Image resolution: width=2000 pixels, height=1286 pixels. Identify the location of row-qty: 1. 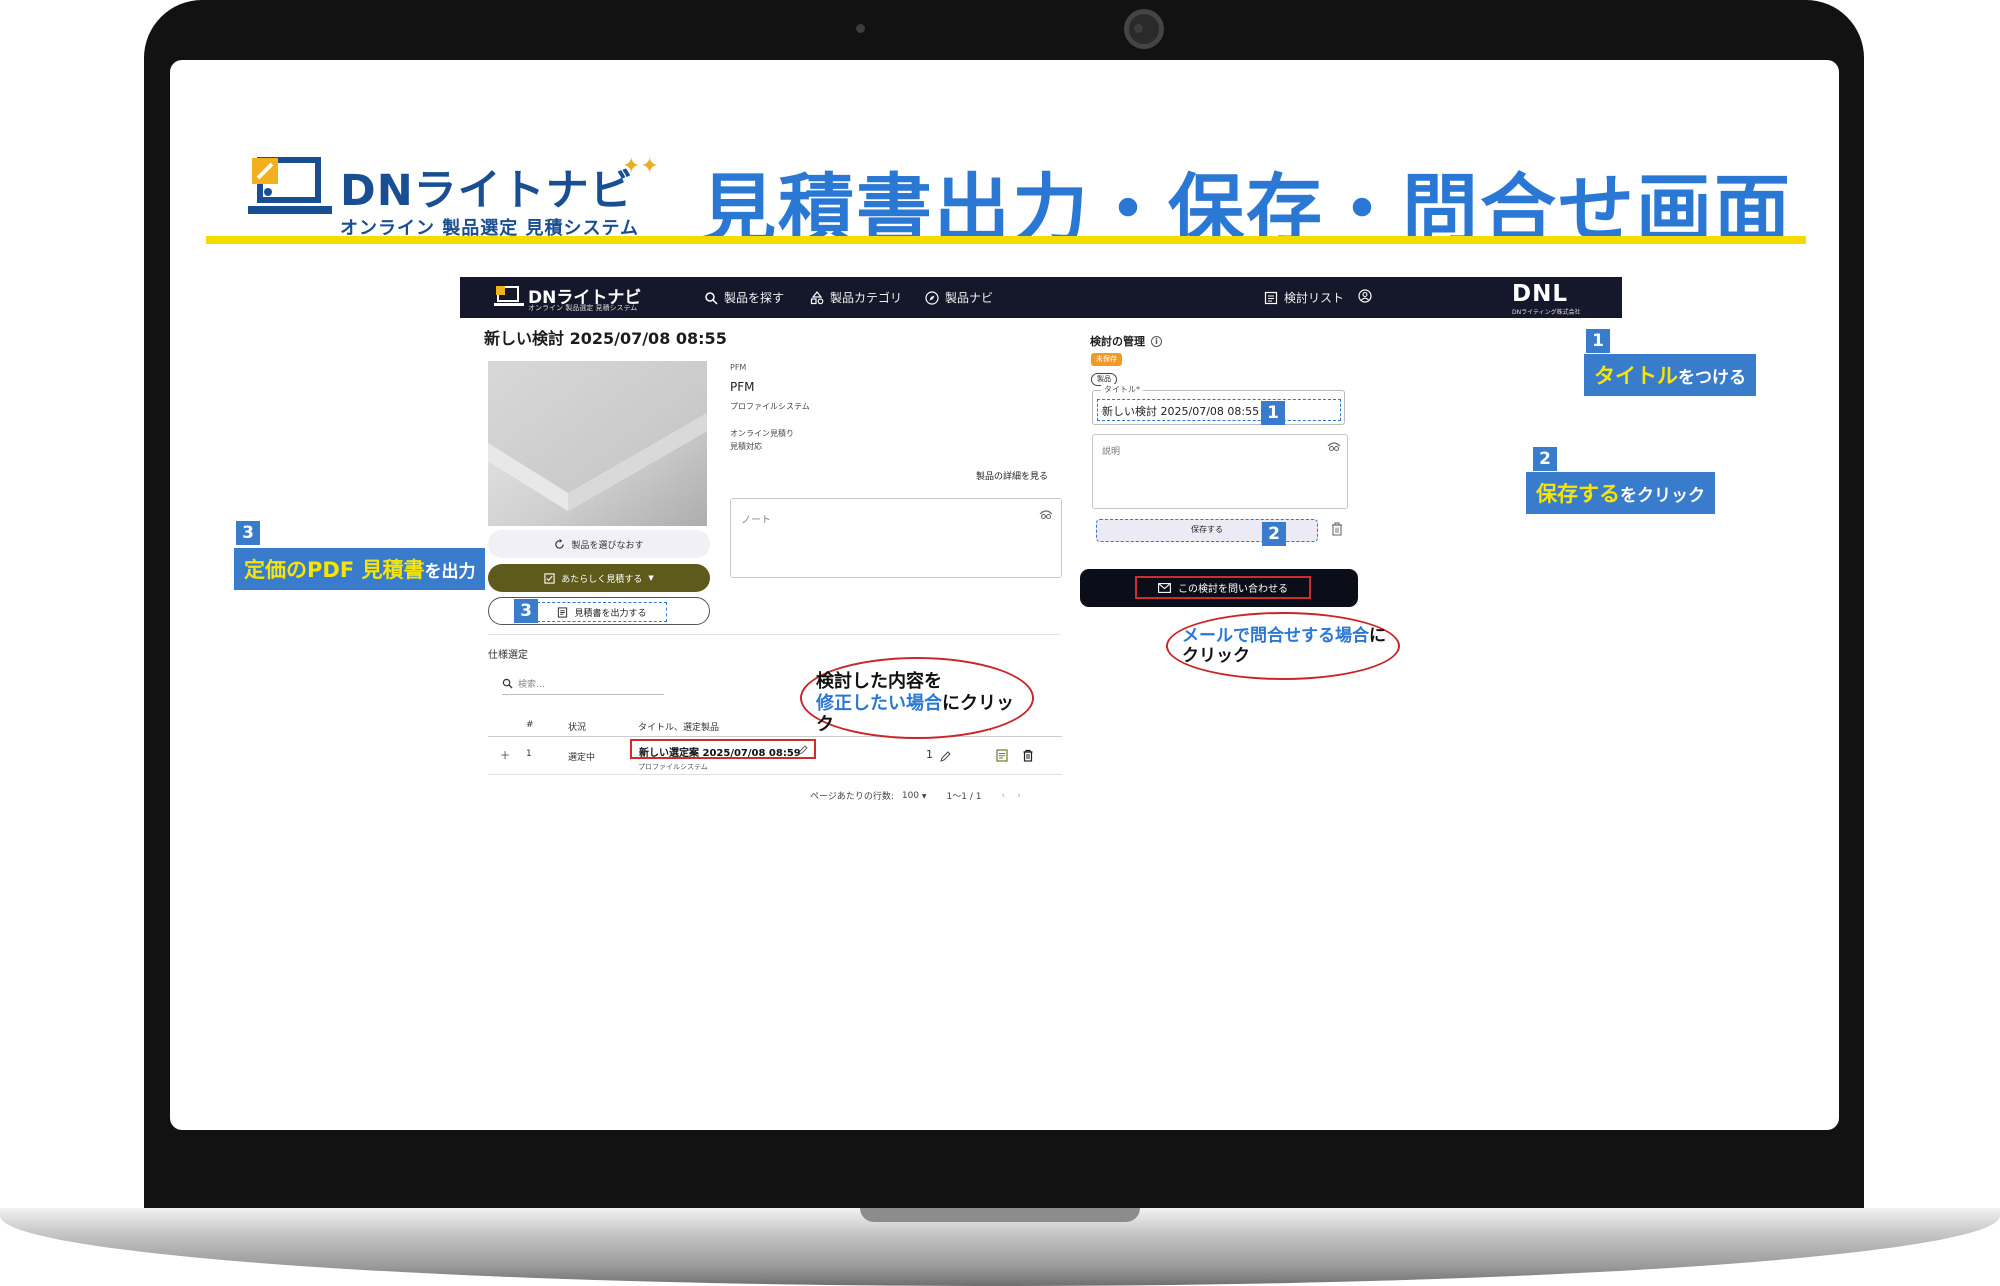
(929, 754).